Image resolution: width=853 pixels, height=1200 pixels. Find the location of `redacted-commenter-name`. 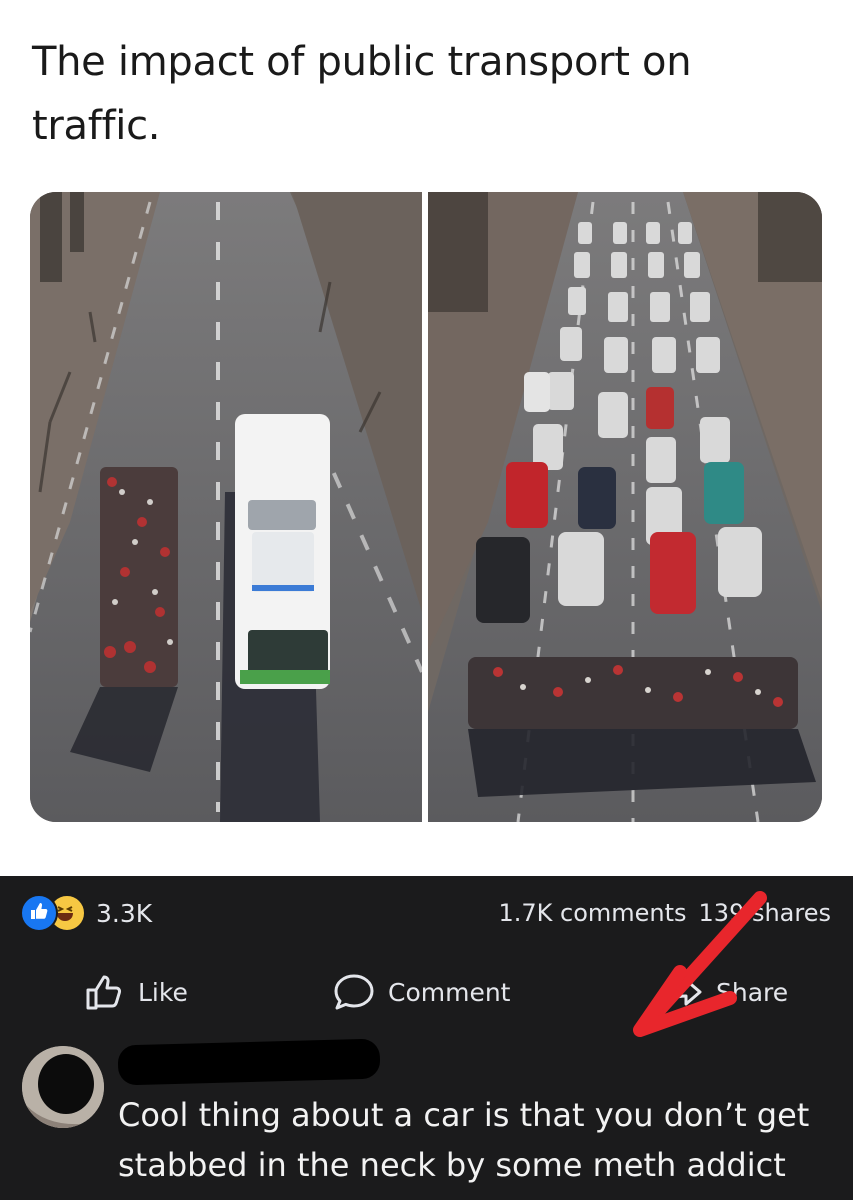

redacted-commenter-name is located at coordinates (249, 1062).